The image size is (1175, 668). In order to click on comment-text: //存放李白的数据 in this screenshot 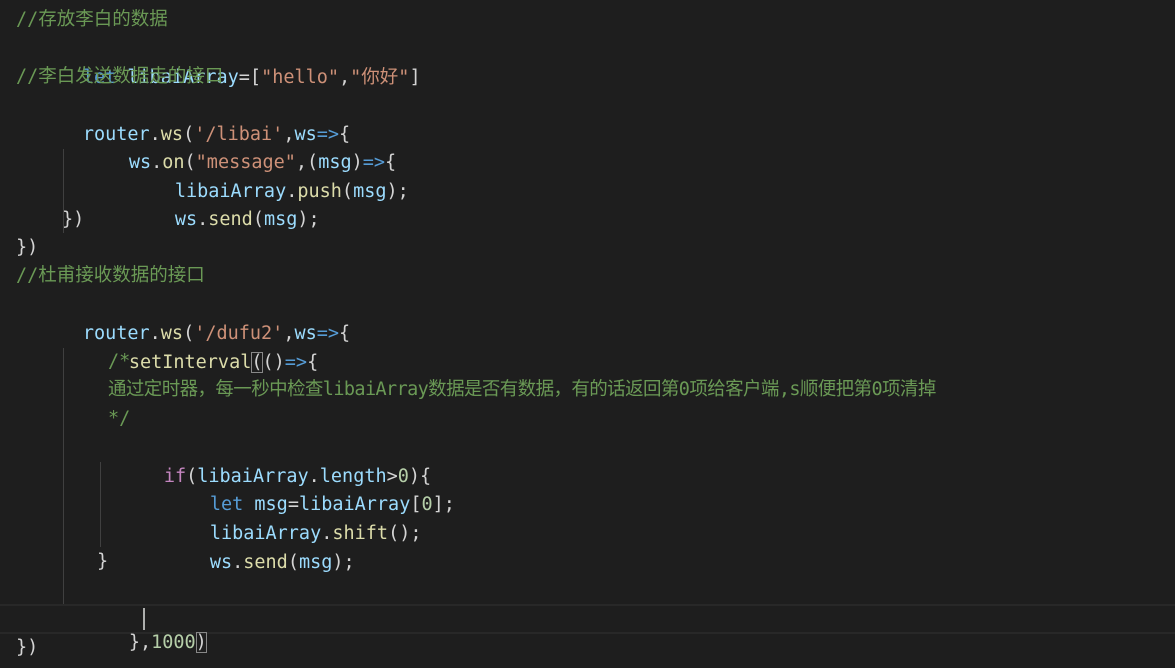, I will do `click(92, 19)`.